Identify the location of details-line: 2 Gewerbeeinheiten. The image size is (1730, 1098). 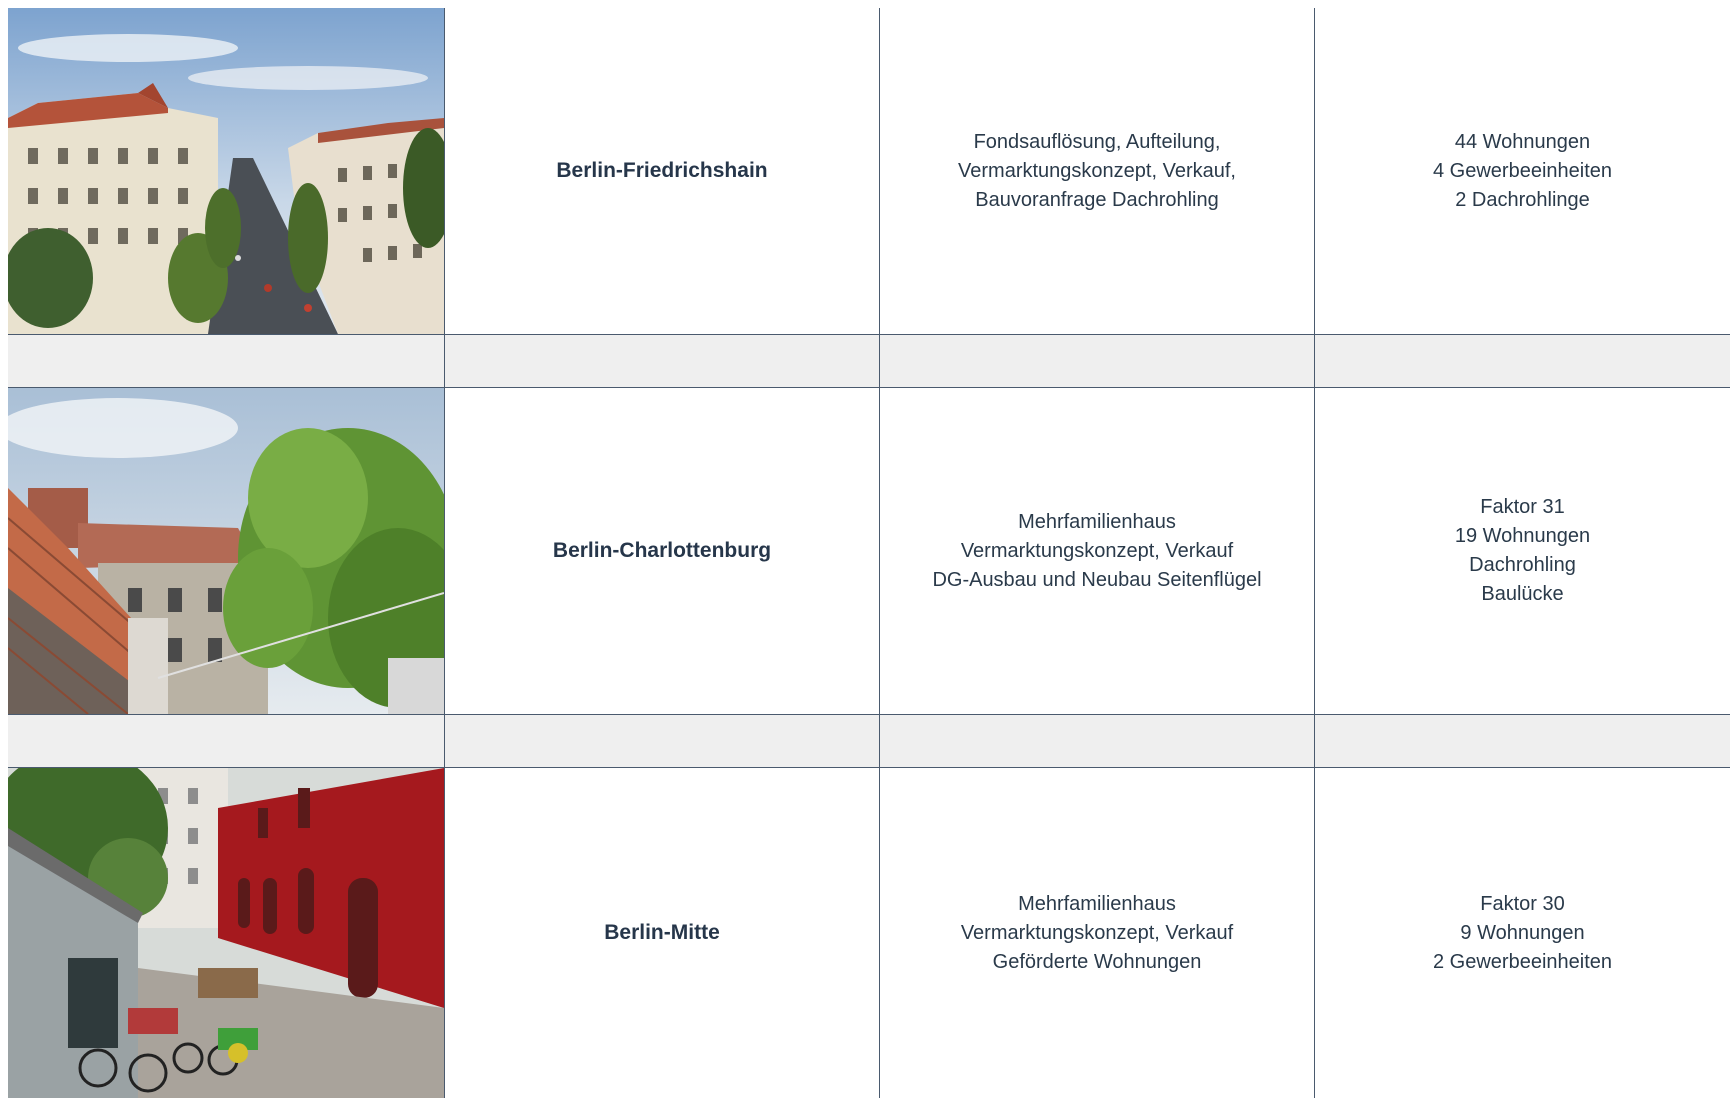
(1522, 962).